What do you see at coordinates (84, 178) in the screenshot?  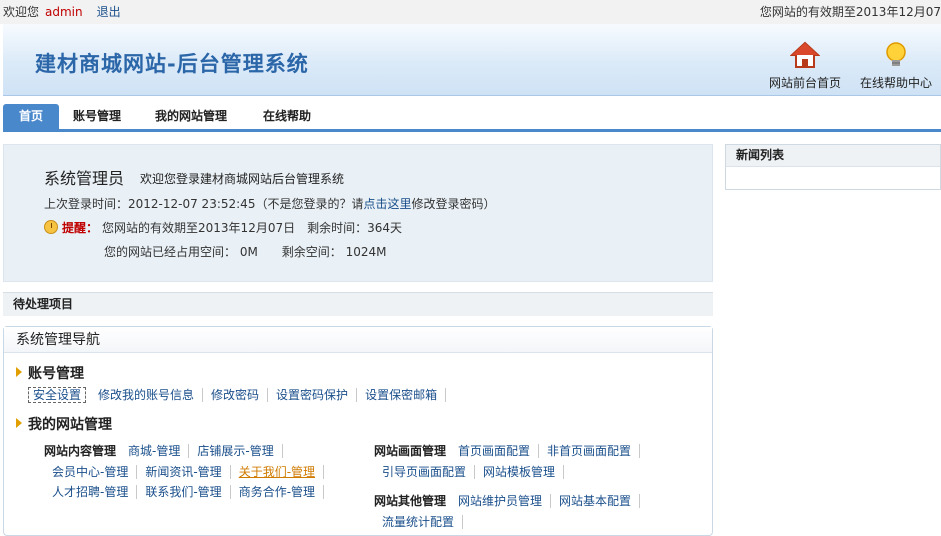 I see `user-role: 系统管理员` at bounding box center [84, 178].